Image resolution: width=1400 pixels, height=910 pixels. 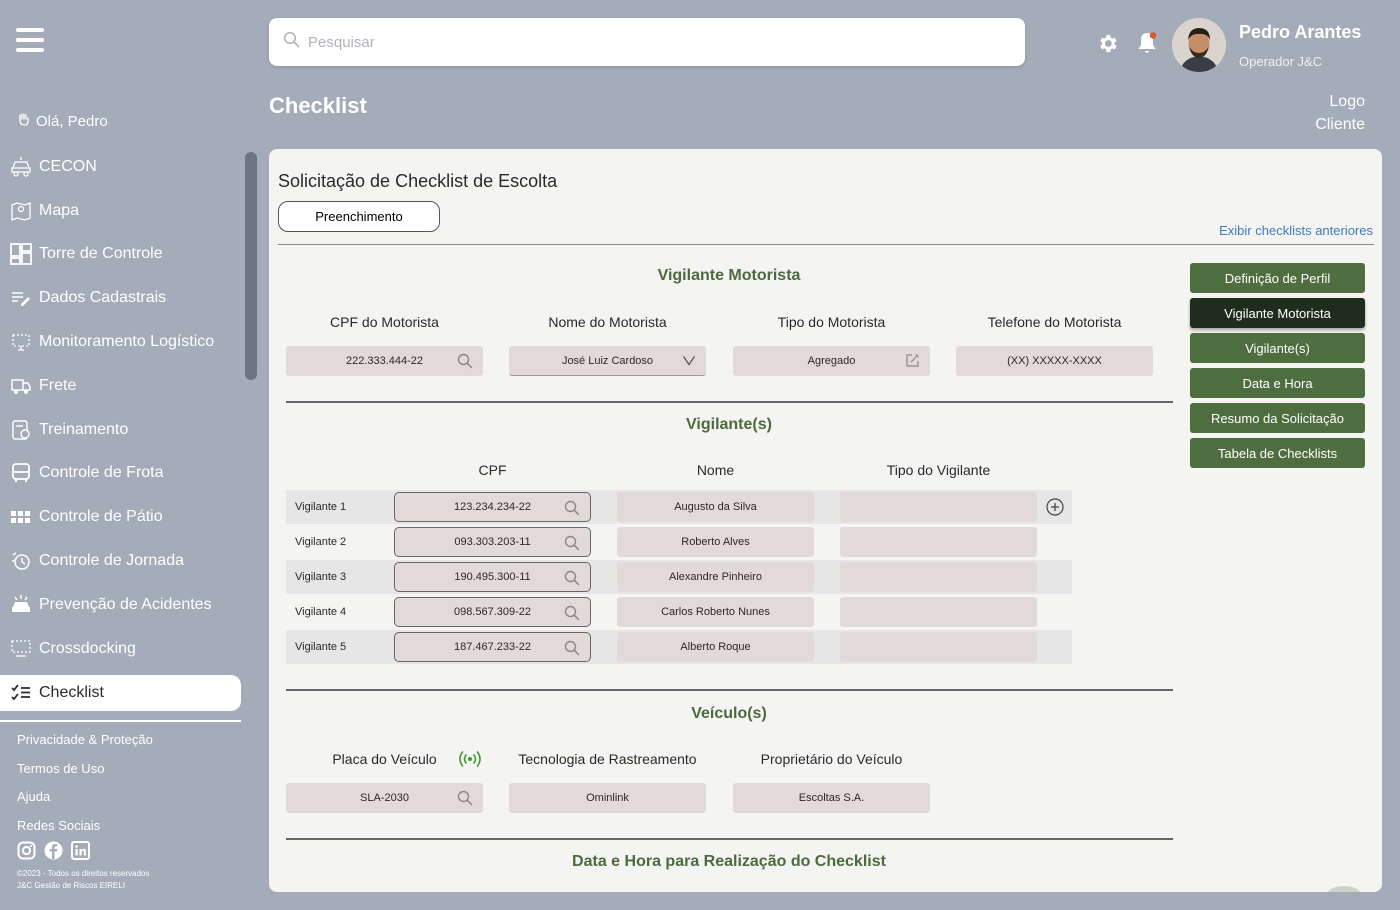 I want to click on driver-name-select: José Luiz Cardoso, so click(x=607, y=361).